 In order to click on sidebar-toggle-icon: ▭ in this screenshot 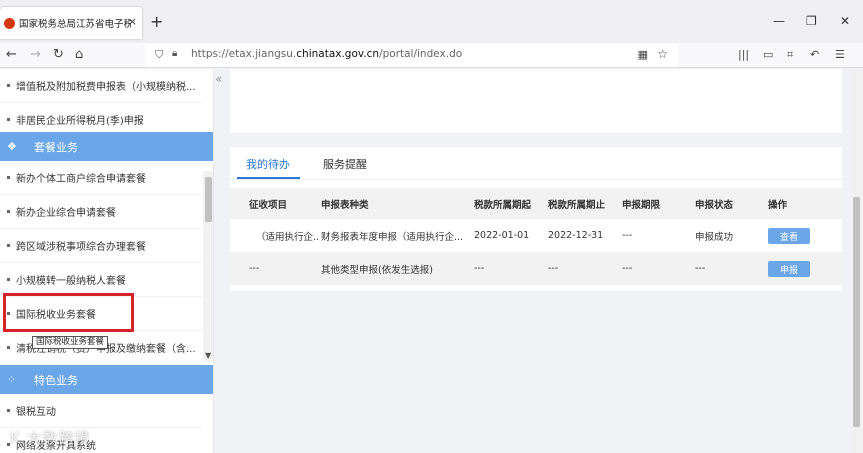, I will do `click(768, 54)`.